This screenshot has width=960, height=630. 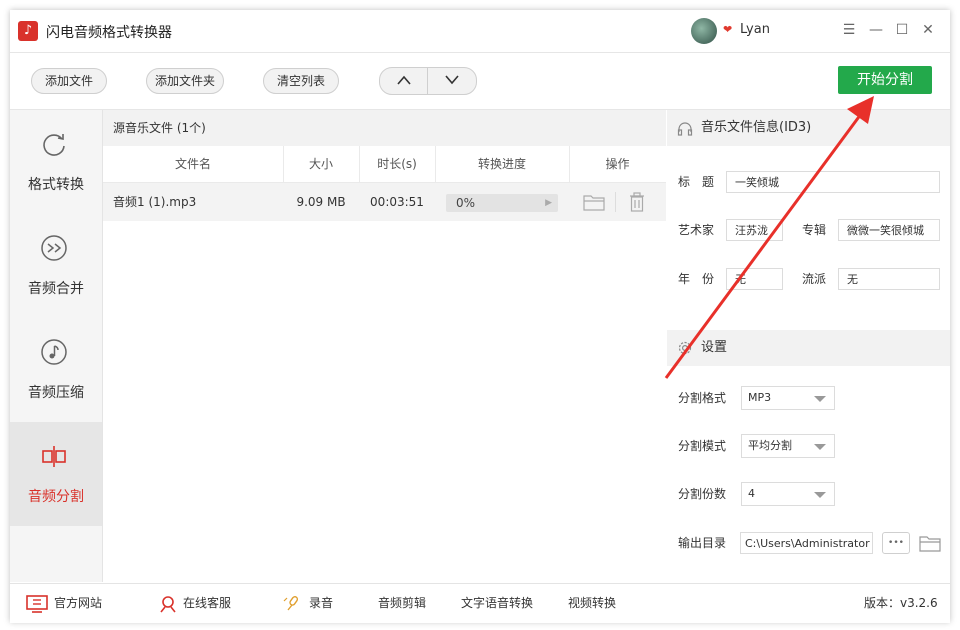 I want to click on table-row: 音频1 (1).mp3 9.09 MB 00:03:51 0% ▶, so click(x=384, y=202).